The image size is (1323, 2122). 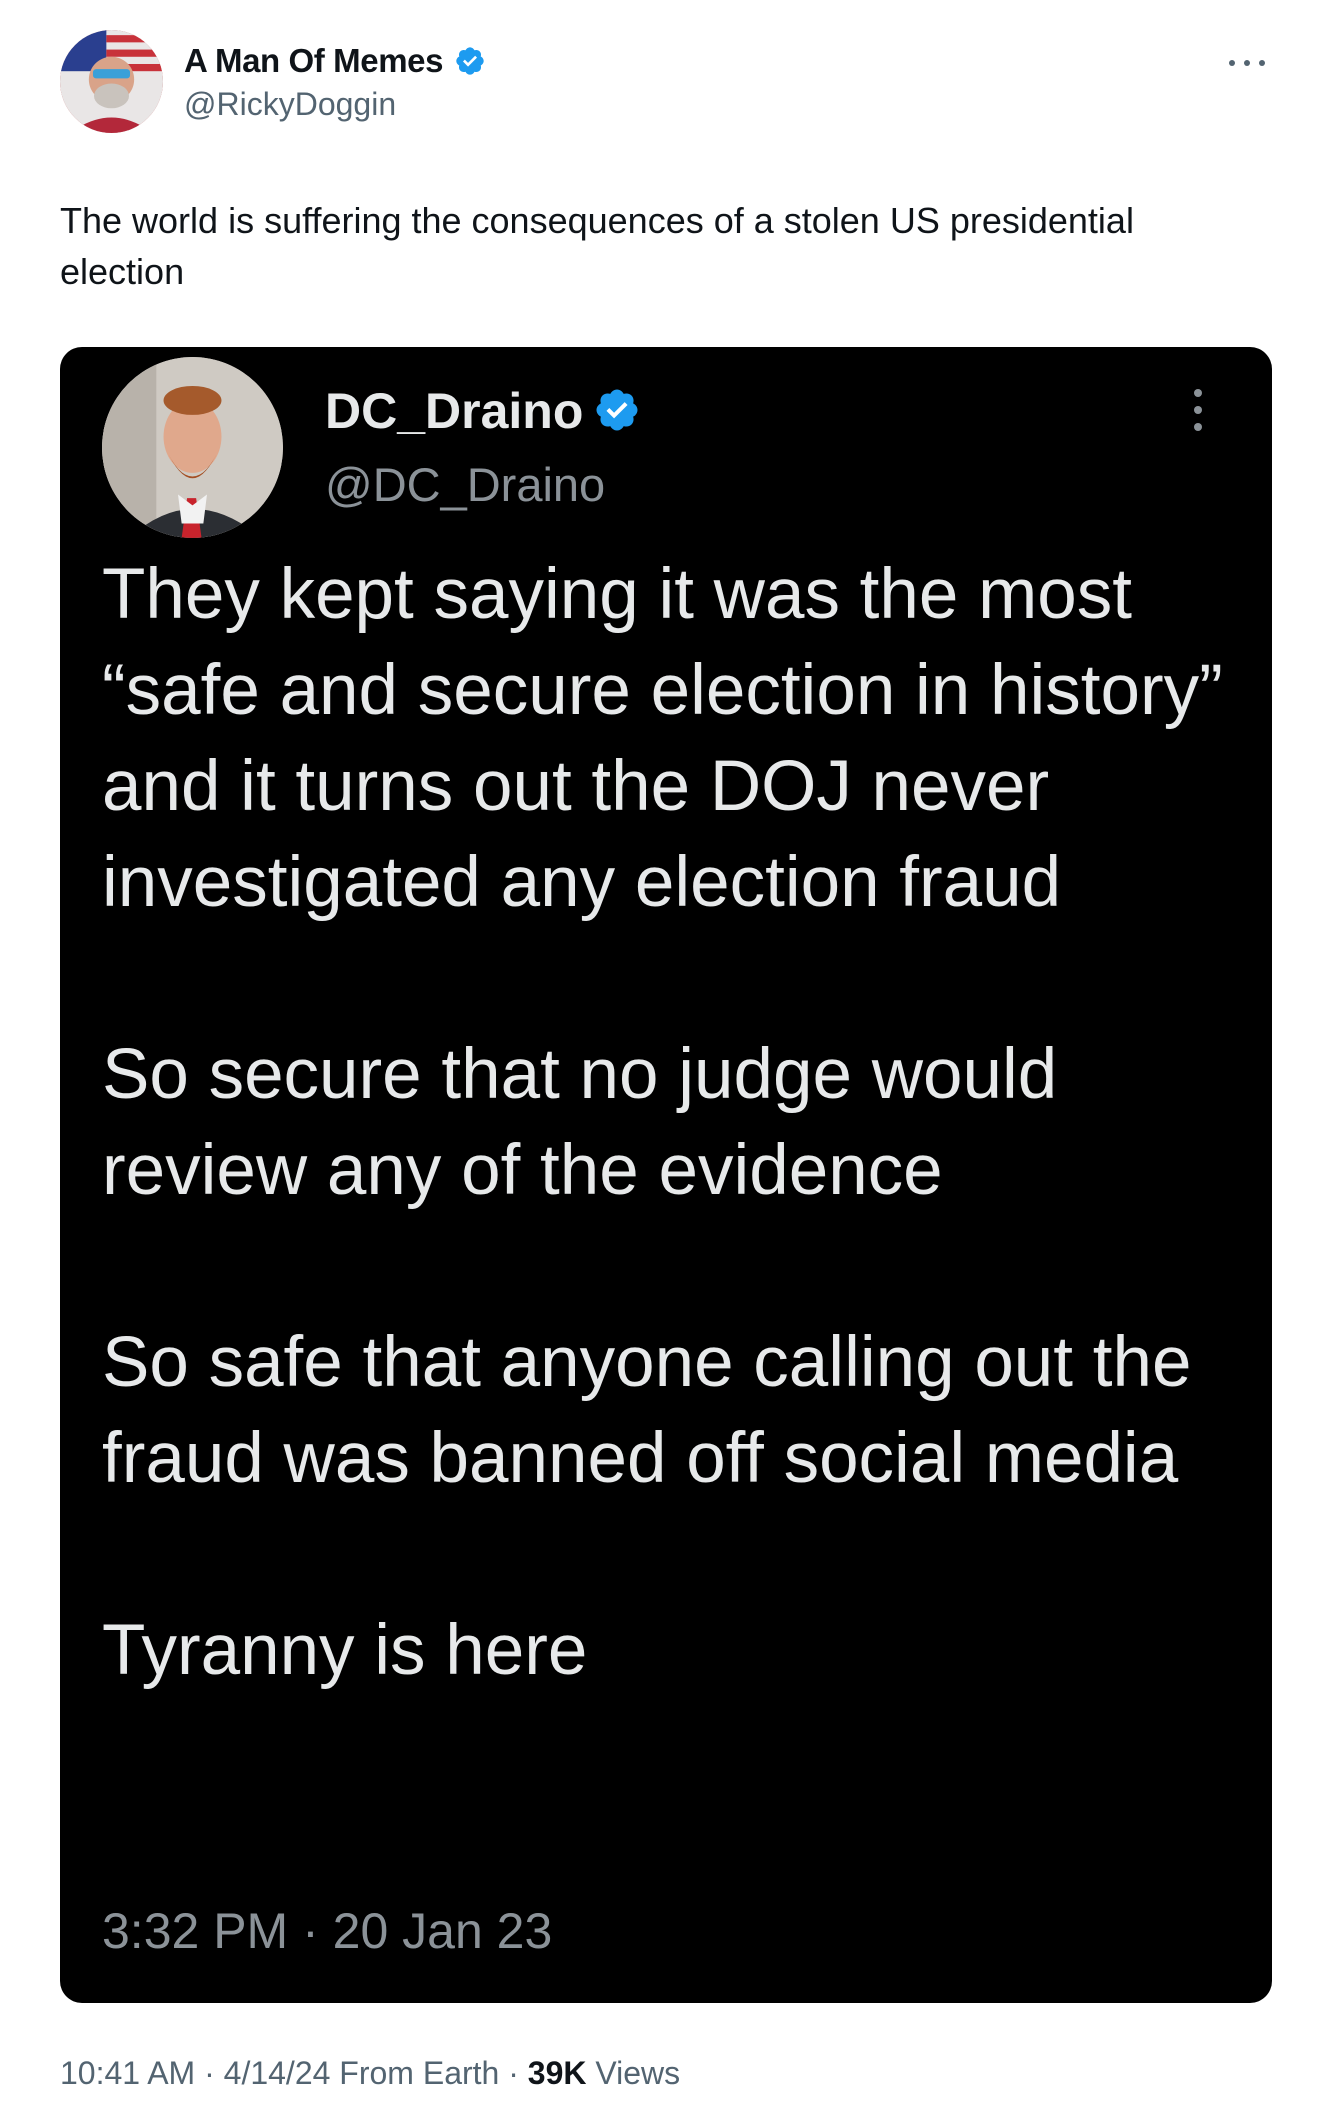 What do you see at coordinates (617, 410) in the screenshot?
I see `embedded-verified-badge-icon` at bounding box center [617, 410].